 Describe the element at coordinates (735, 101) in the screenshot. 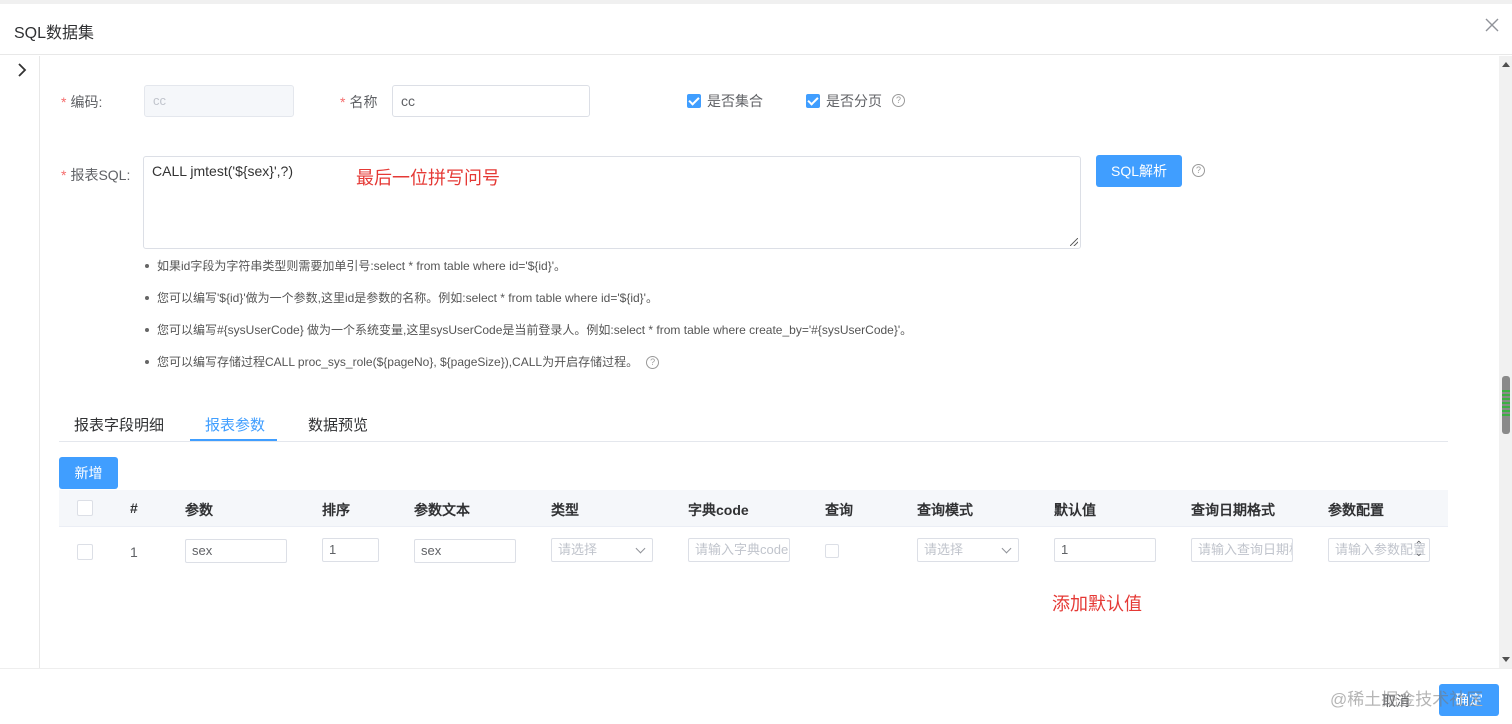

I see `is-collection-label: 是否集合` at that location.